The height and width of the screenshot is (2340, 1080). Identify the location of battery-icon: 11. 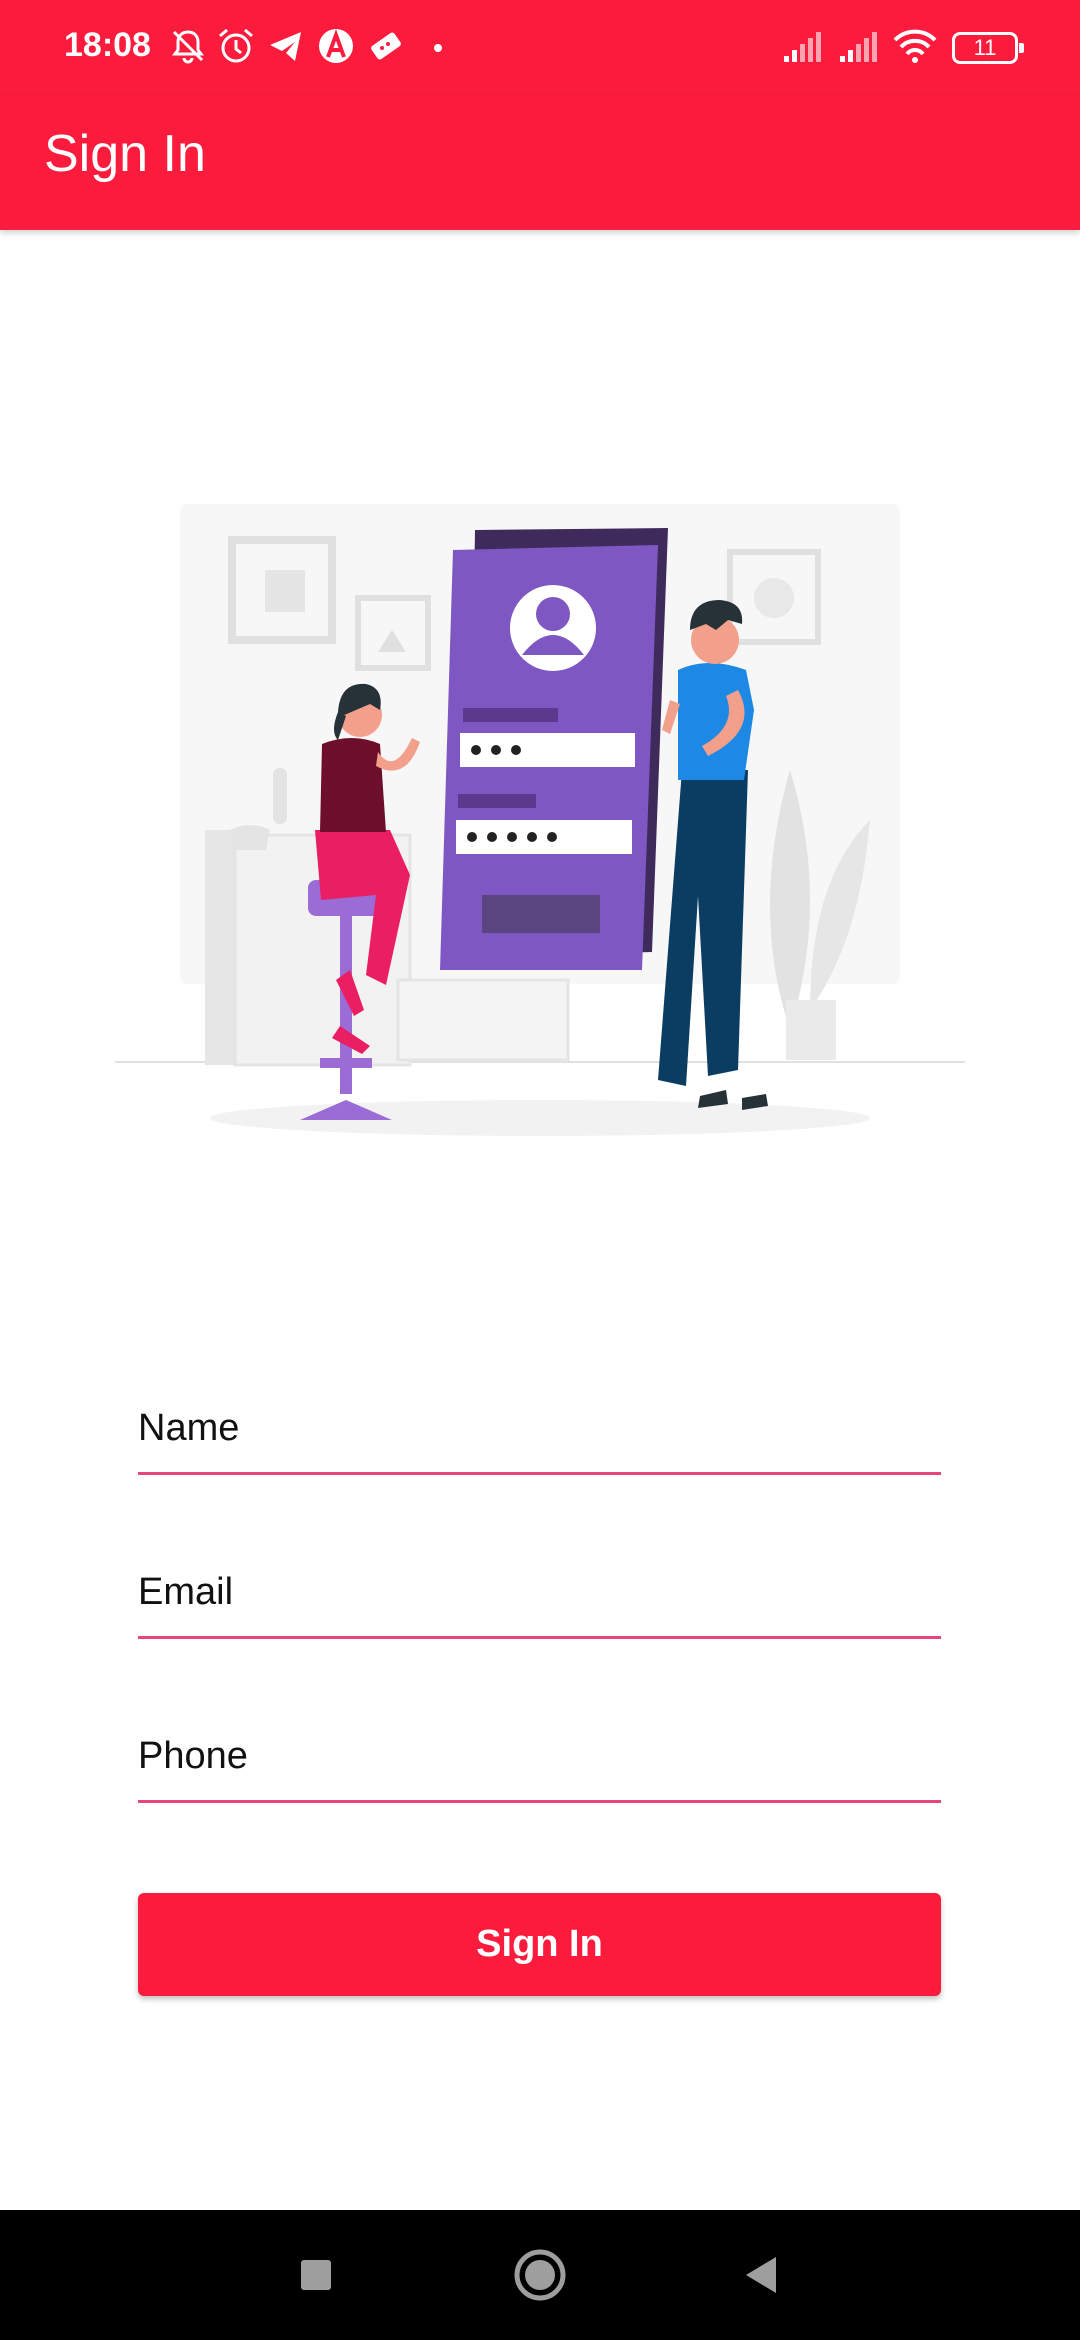
(988, 48).